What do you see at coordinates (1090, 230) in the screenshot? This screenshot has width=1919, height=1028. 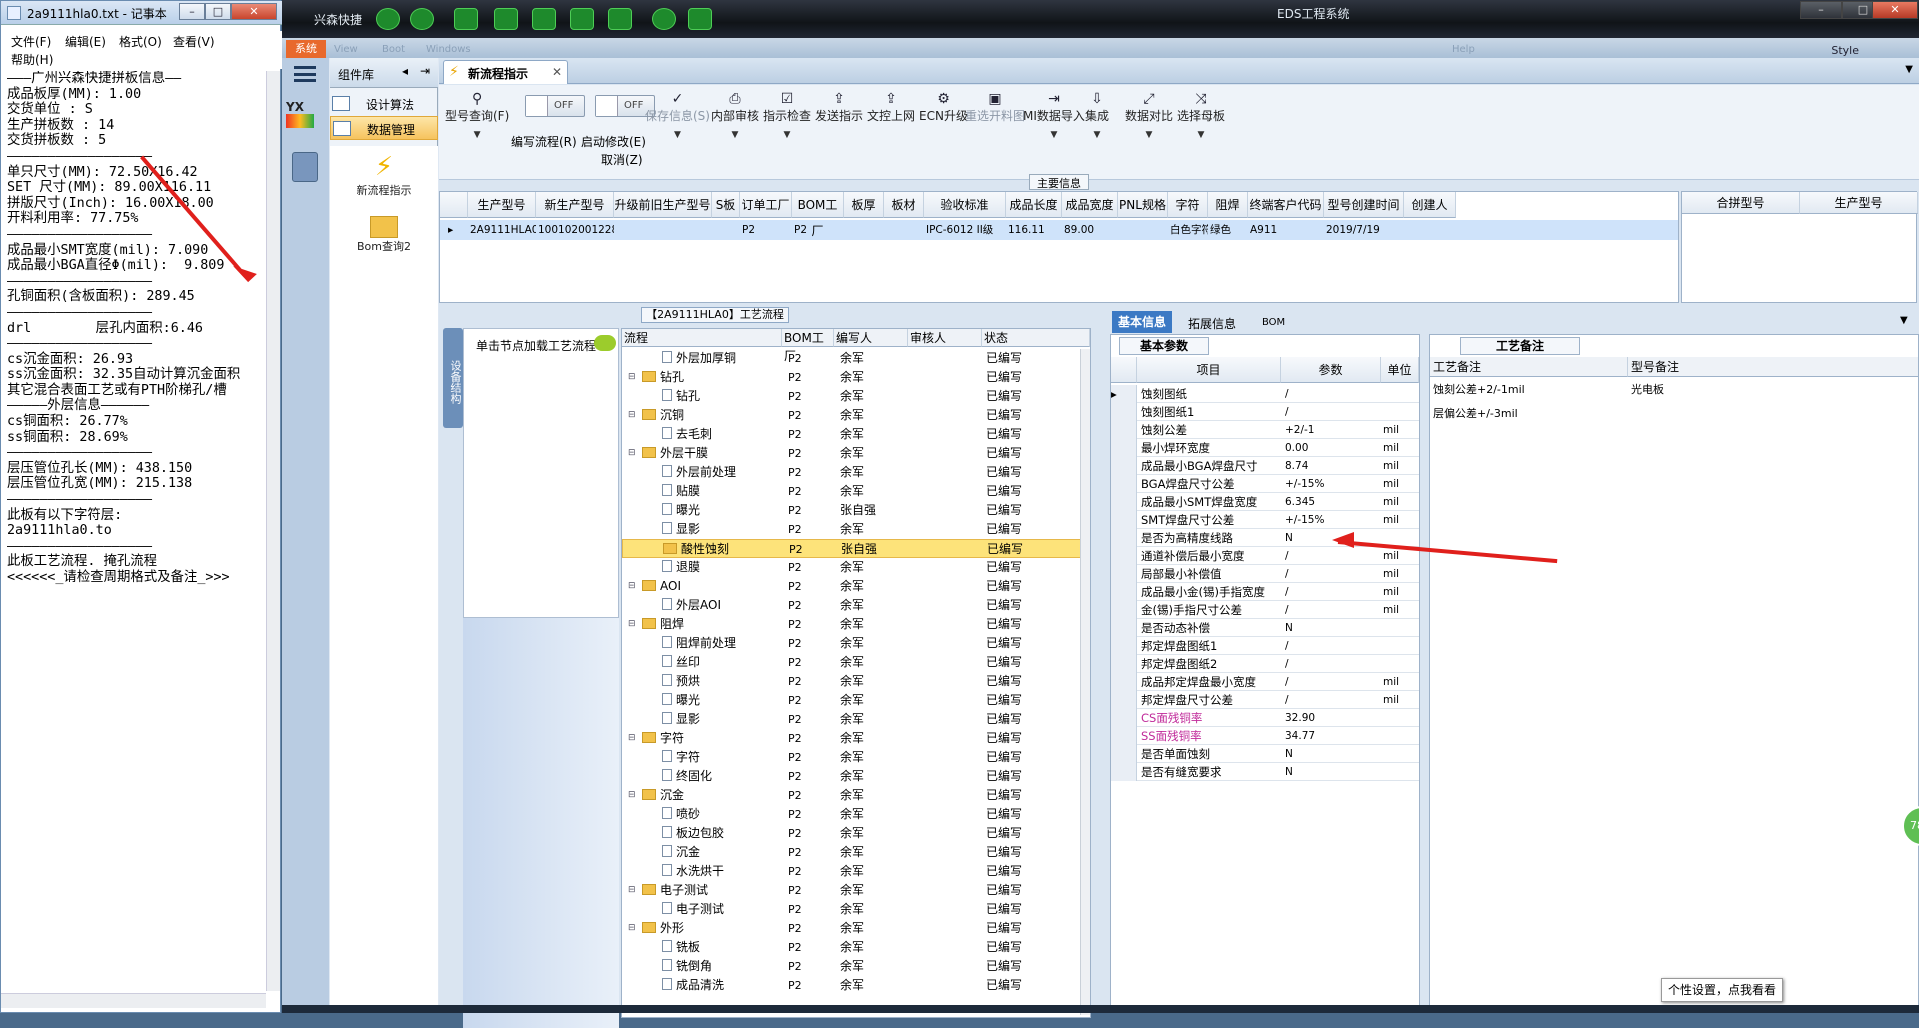 I see `grid-cell: 89.00` at bounding box center [1090, 230].